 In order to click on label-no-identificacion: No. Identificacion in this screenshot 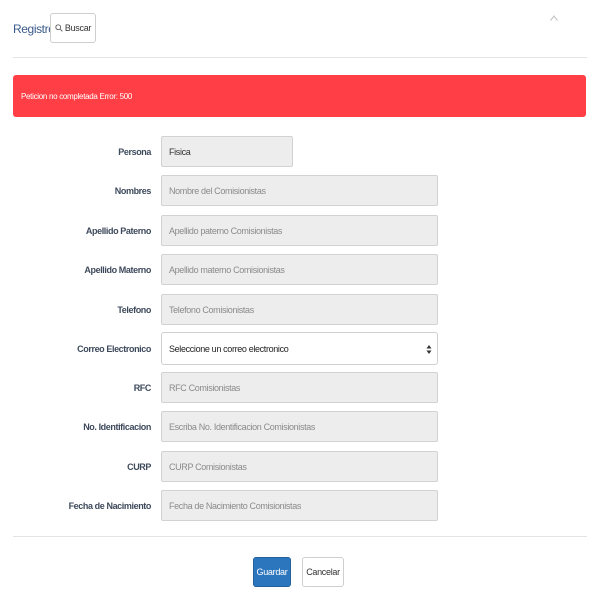, I will do `click(117, 427)`.